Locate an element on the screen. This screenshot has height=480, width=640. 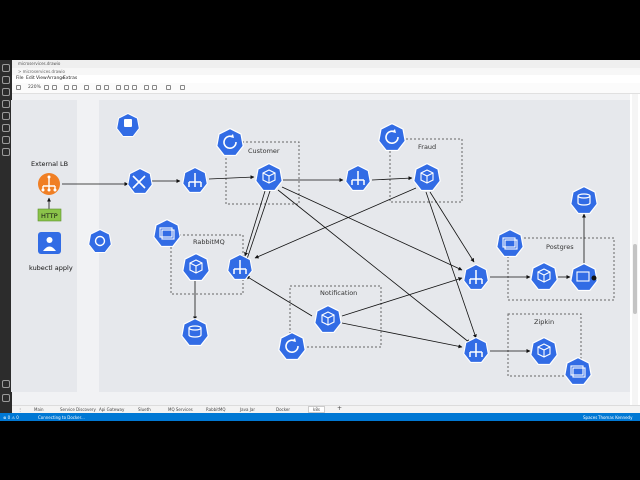
postgres-volume-icon is located at coordinates (584, 200).